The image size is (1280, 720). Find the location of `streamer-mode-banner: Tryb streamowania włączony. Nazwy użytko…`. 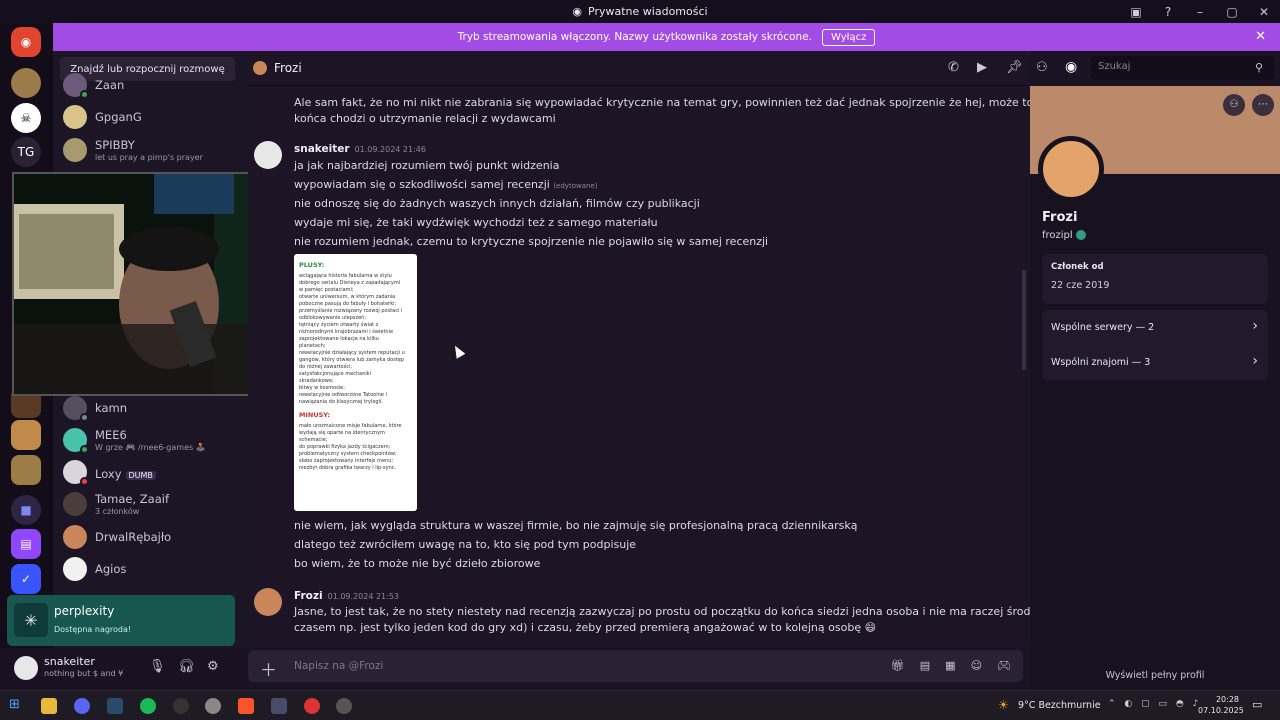

streamer-mode-banner: Tryb streamowania włączony. Nazwy użytko… is located at coordinates (666, 37).